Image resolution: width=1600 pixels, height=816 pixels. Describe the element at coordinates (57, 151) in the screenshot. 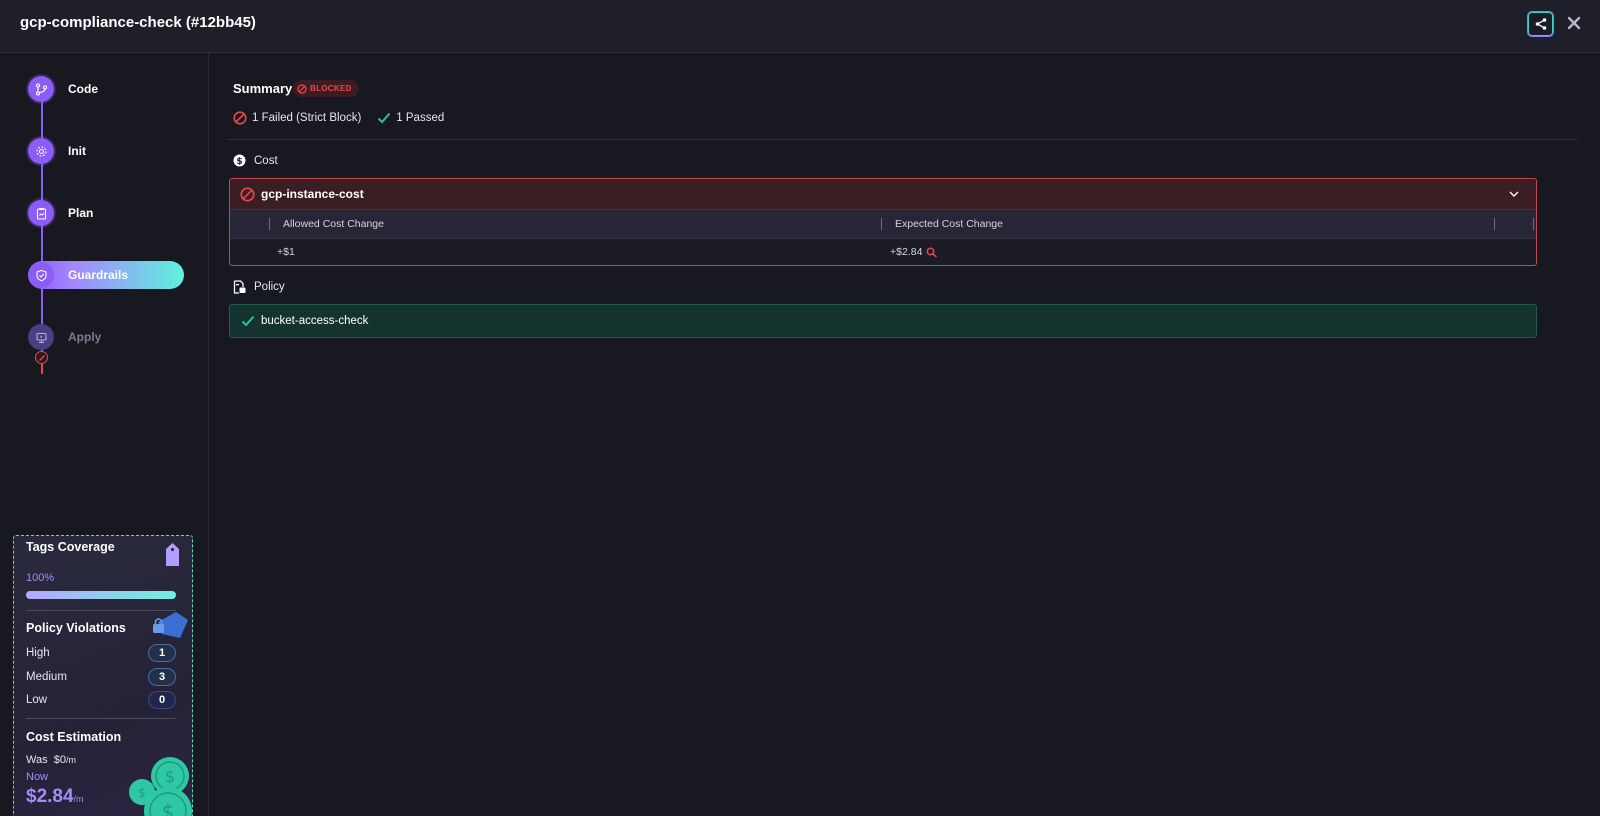

I see `step-init: Init` at that location.